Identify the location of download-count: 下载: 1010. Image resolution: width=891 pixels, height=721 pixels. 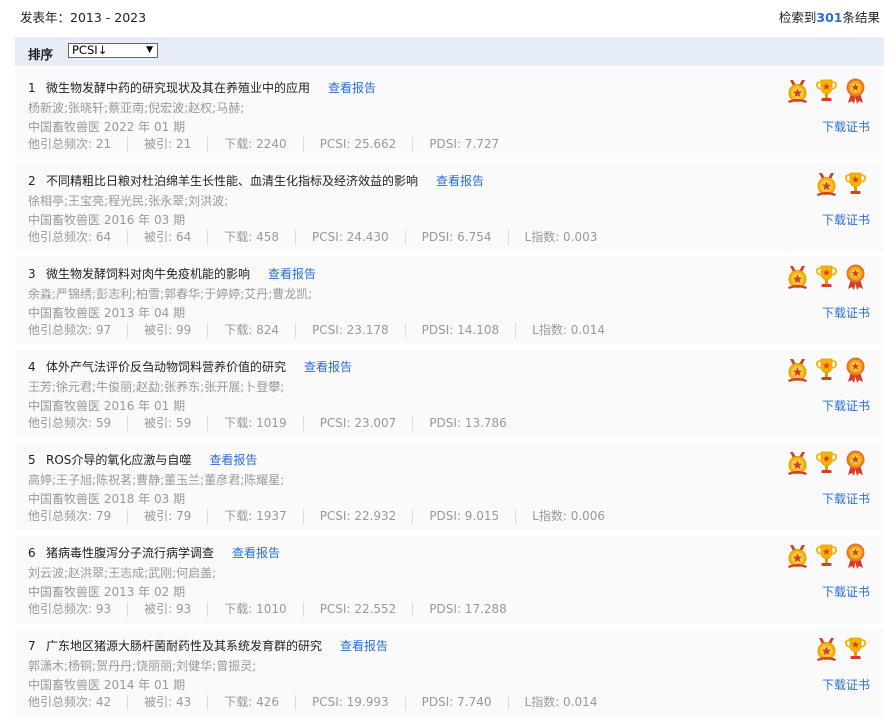
(264, 609).